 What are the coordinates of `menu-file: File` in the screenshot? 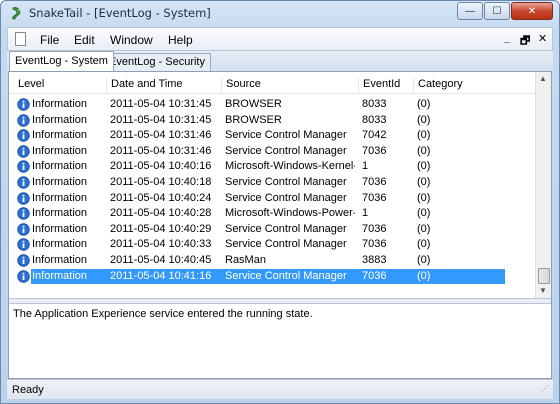 It's located at (49, 40).